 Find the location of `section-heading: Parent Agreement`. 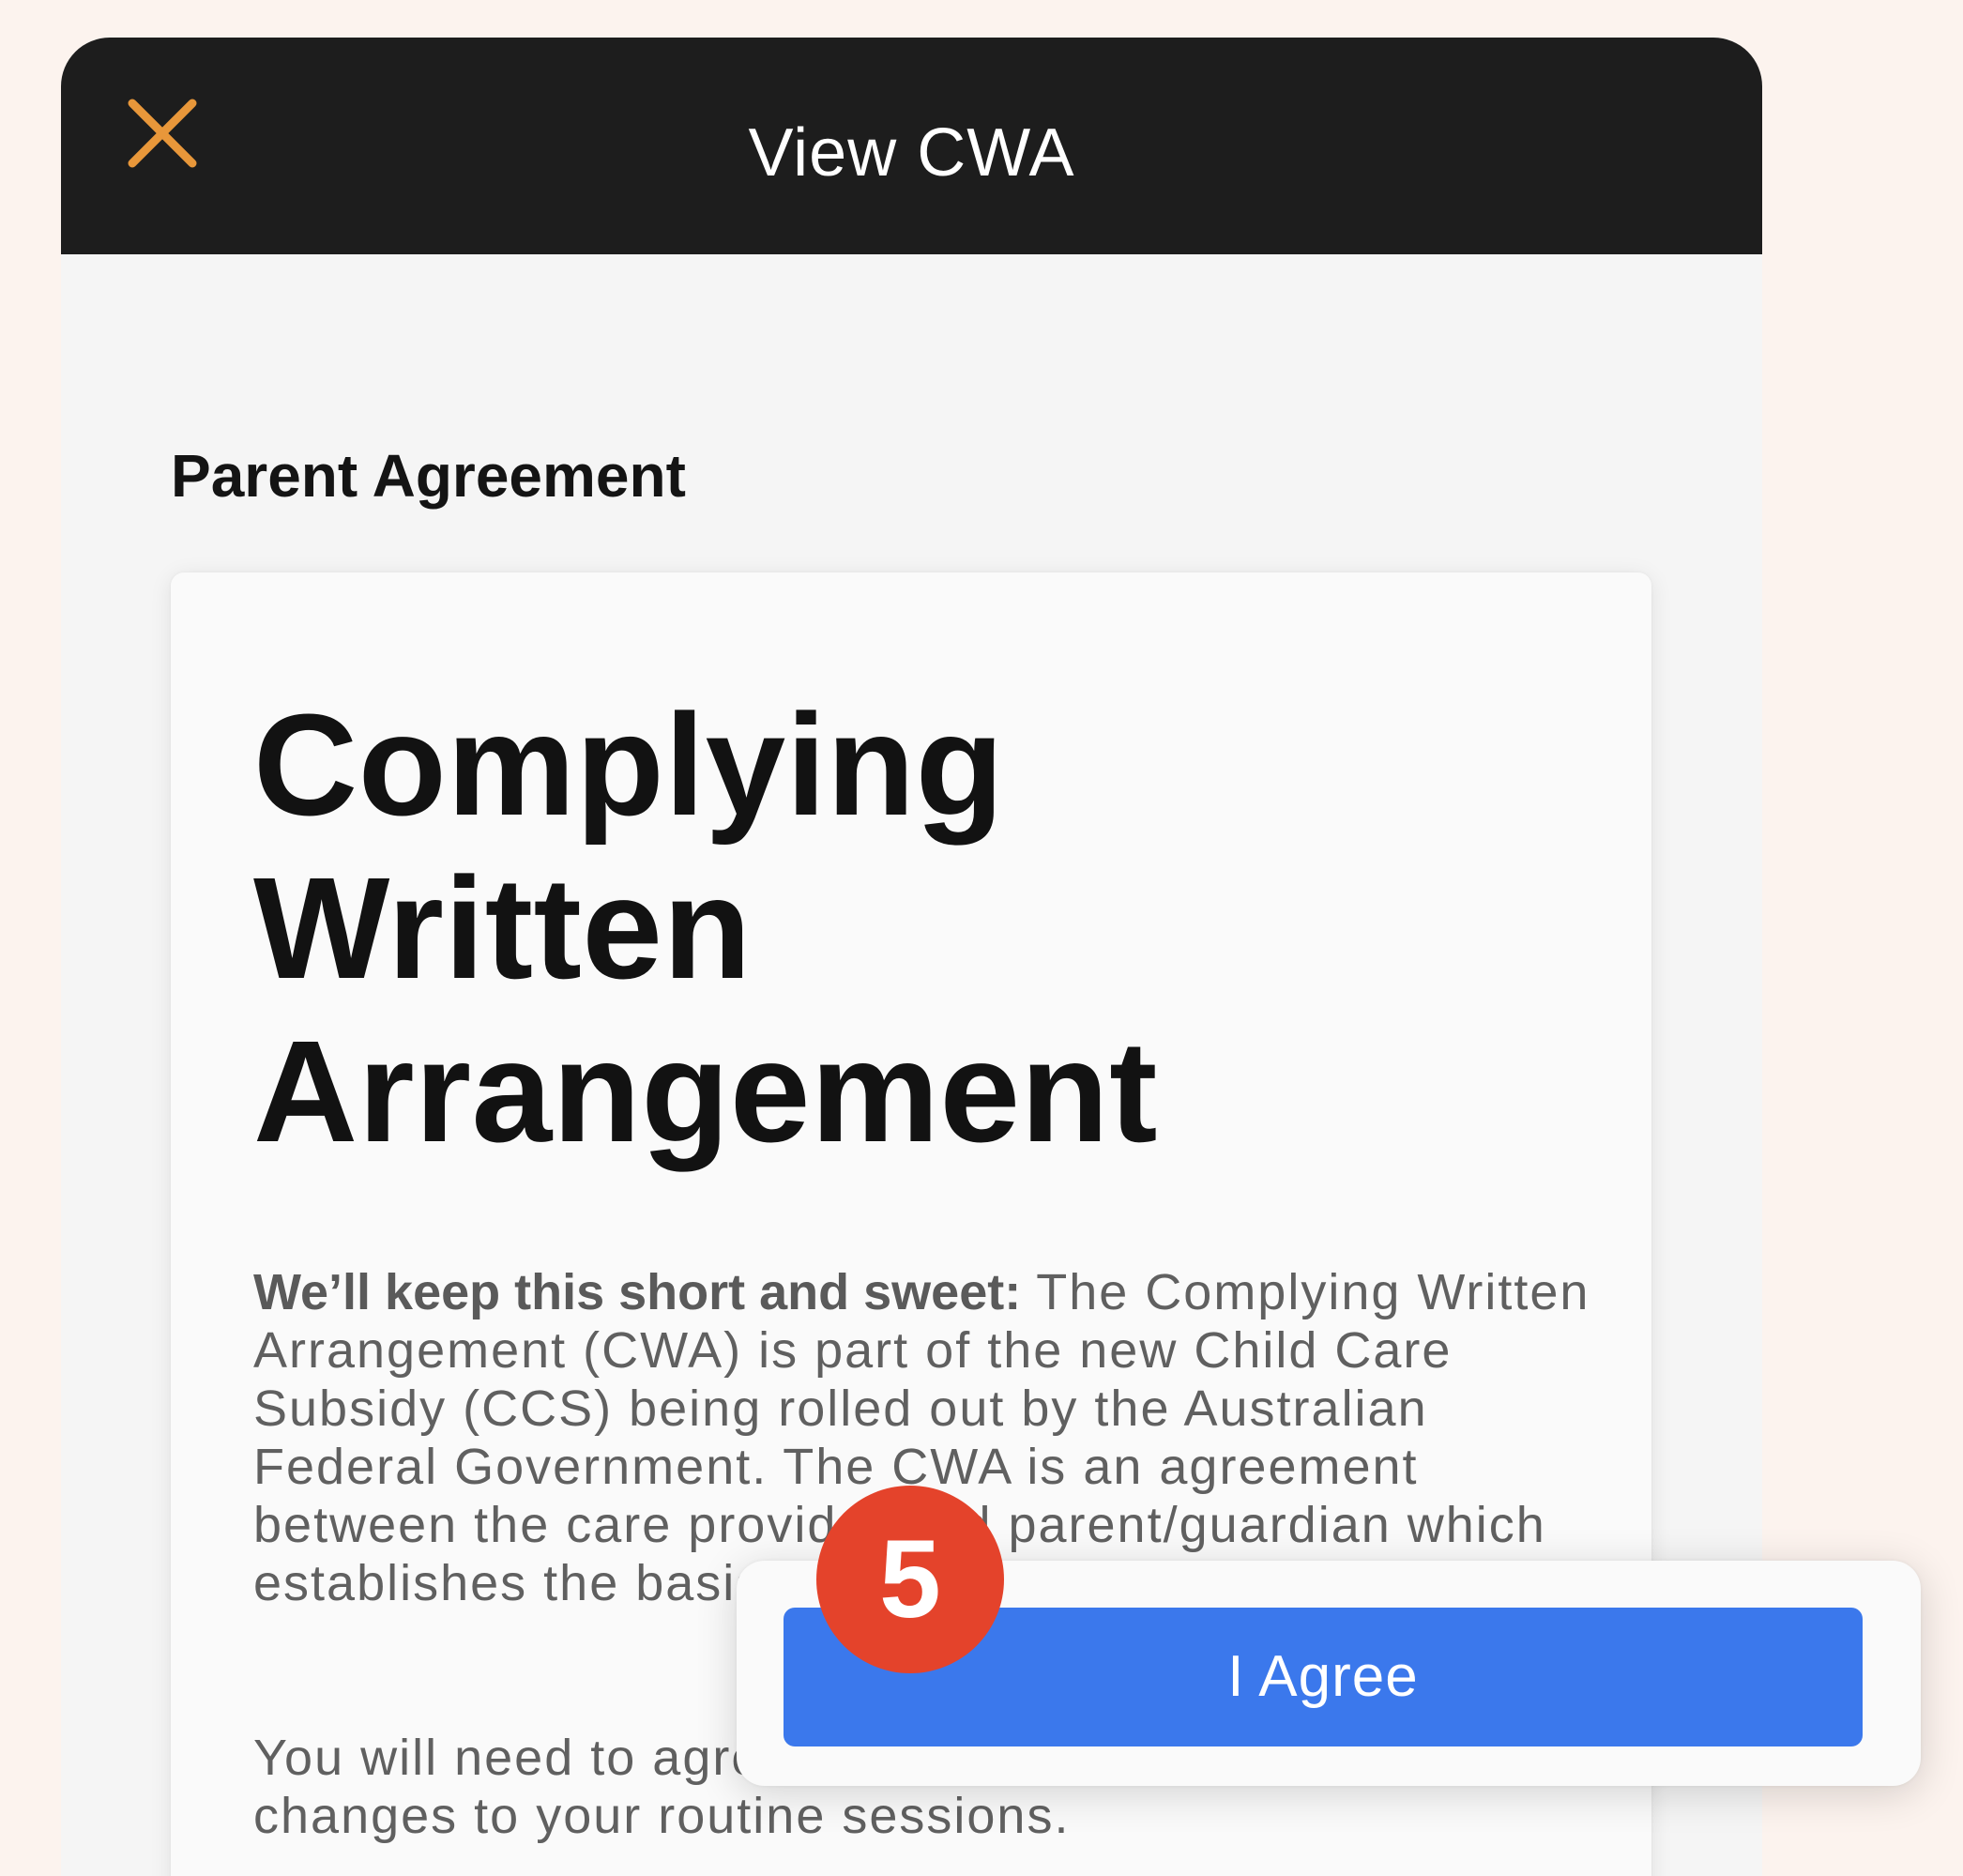

section-heading: Parent Agreement is located at coordinates (428, 476).